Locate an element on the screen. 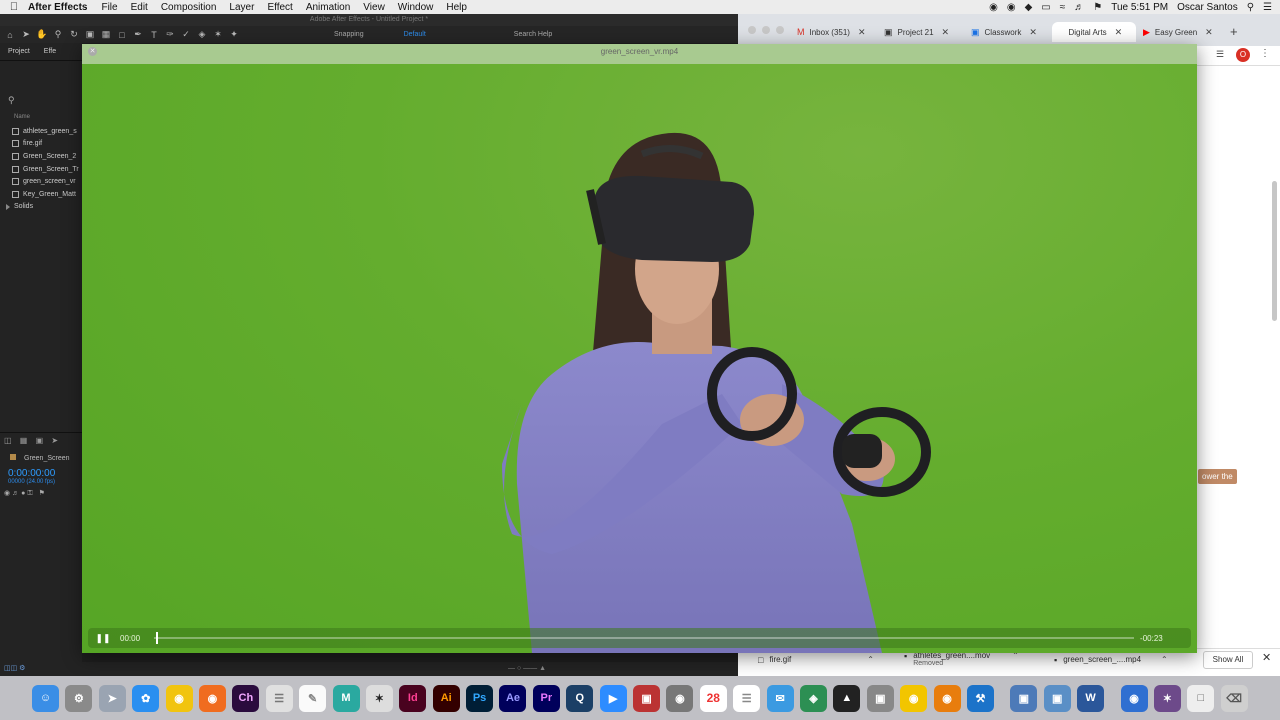 The image size is (1280, 720). list-item: athletes_green_s is located at coordinates (43, 131).